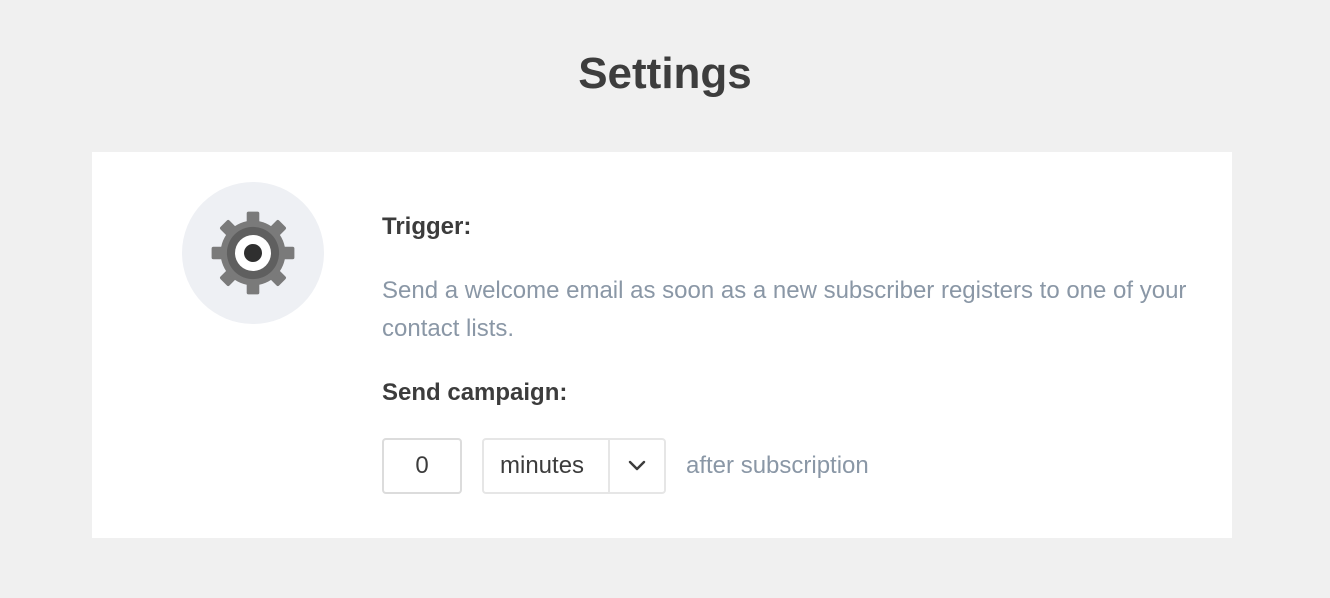 The height and width of the screenshot is (598, 1330). I want to click on delay-value-input, so click(422, 466).